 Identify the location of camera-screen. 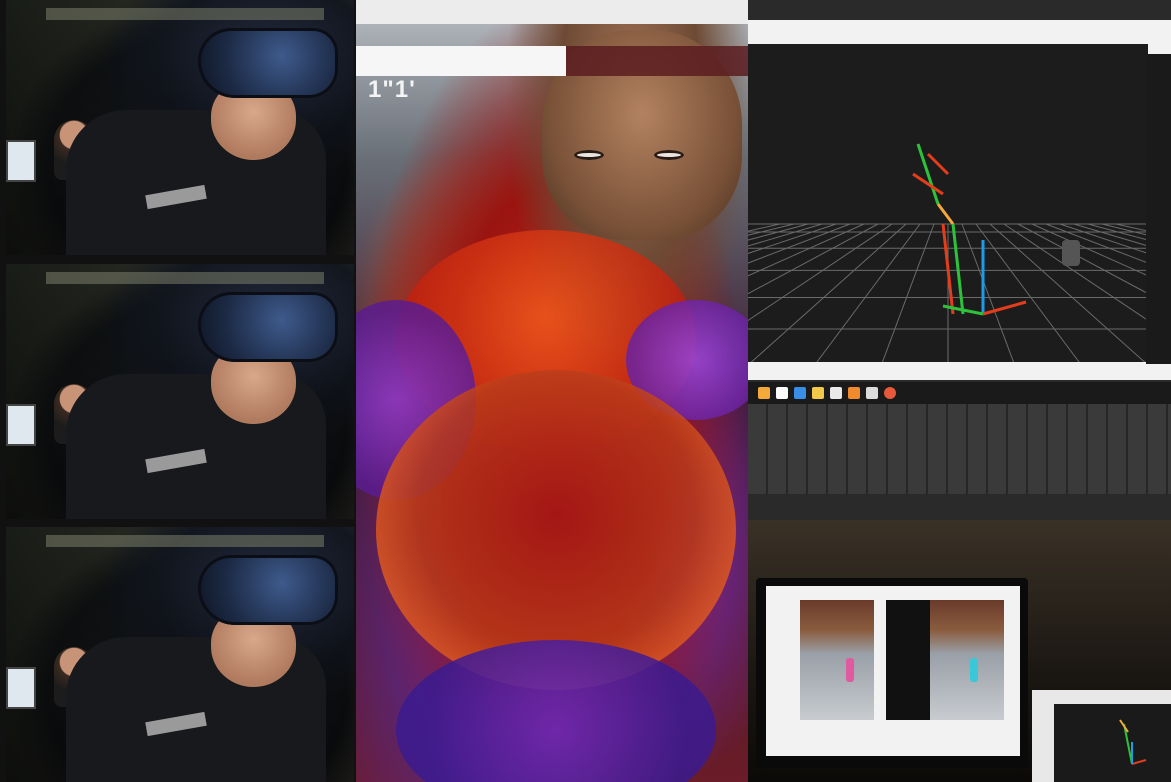
(893, 671).